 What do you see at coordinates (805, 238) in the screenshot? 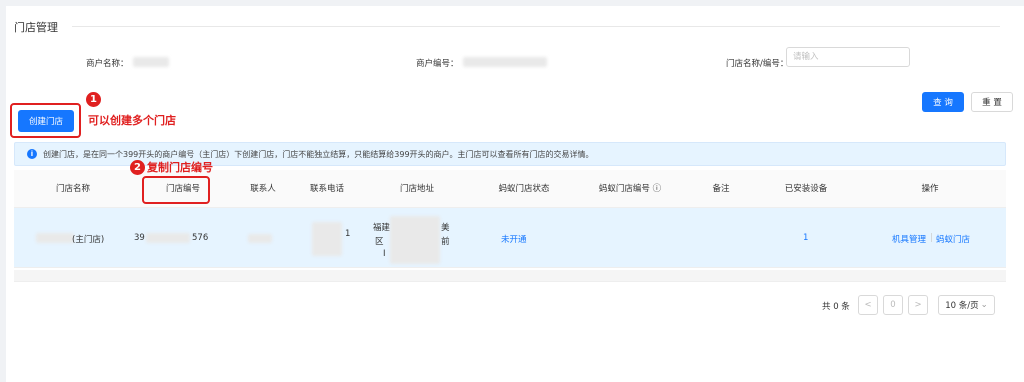
I see `installed-devices-count: 1` at bounding box center [805, 238].